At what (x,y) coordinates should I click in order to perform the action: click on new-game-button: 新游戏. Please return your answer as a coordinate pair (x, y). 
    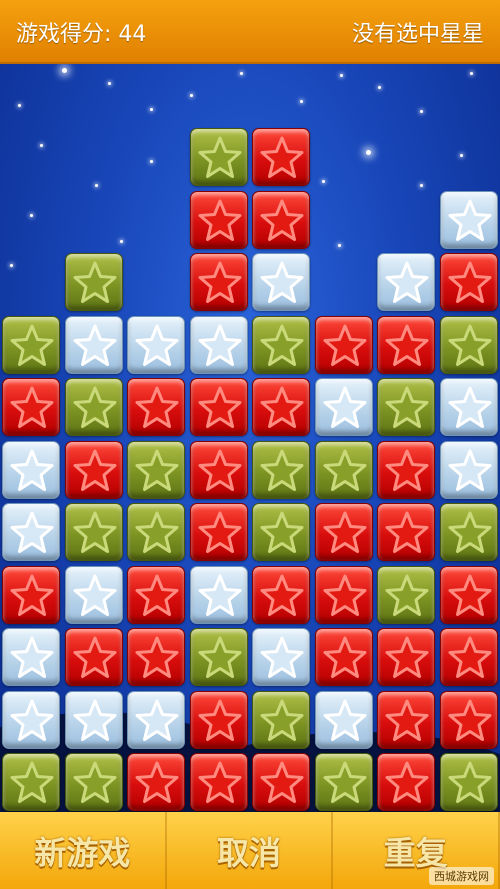
    Looking at the image, I should click on (83, 850).